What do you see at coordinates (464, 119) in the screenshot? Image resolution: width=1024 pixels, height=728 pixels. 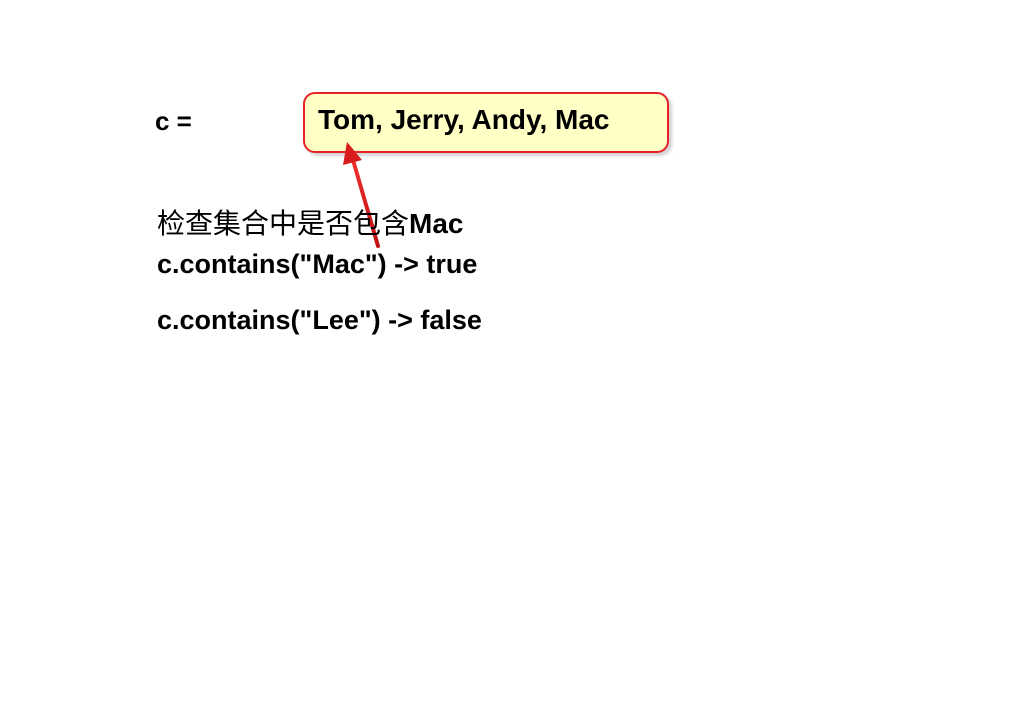 I see `collection-items-text: Tom, Jerry, Andy, Mac` at bounding box center [464, 119].